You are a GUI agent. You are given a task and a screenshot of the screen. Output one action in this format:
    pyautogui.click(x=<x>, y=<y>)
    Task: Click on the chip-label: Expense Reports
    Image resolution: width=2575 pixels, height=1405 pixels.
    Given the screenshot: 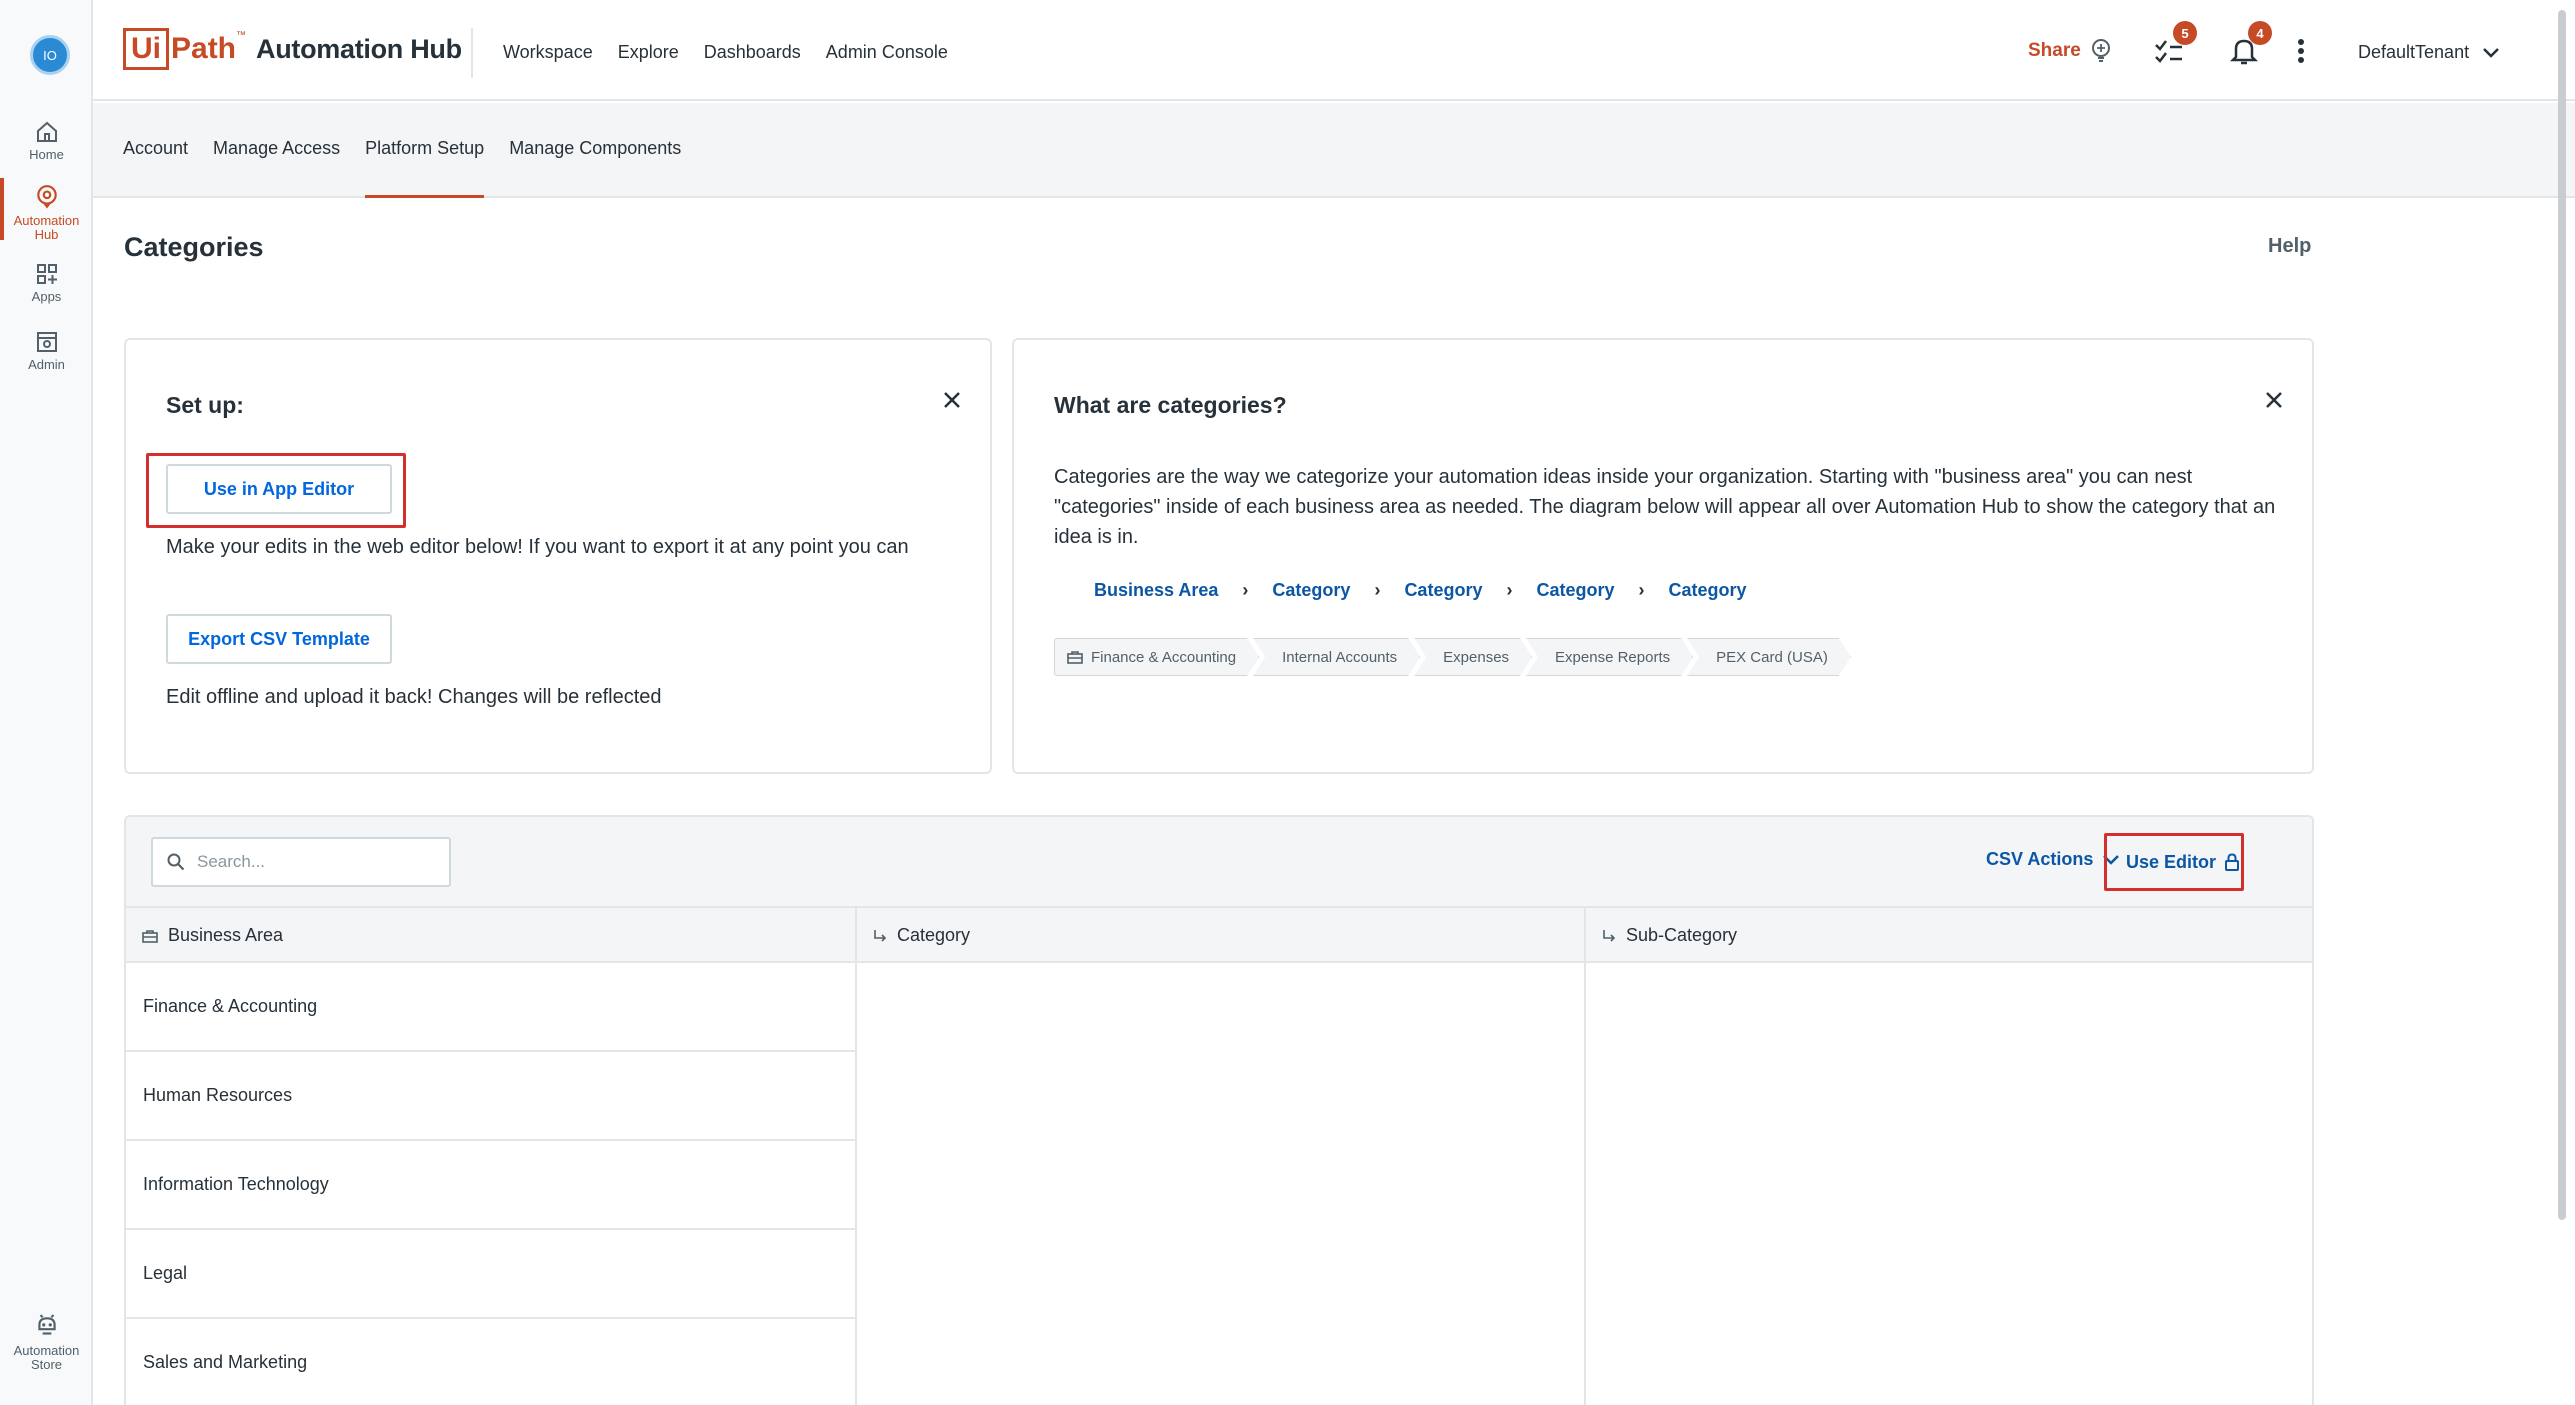 What is the action you would take?
    pyautogui.click(x=1613, y=657)
    